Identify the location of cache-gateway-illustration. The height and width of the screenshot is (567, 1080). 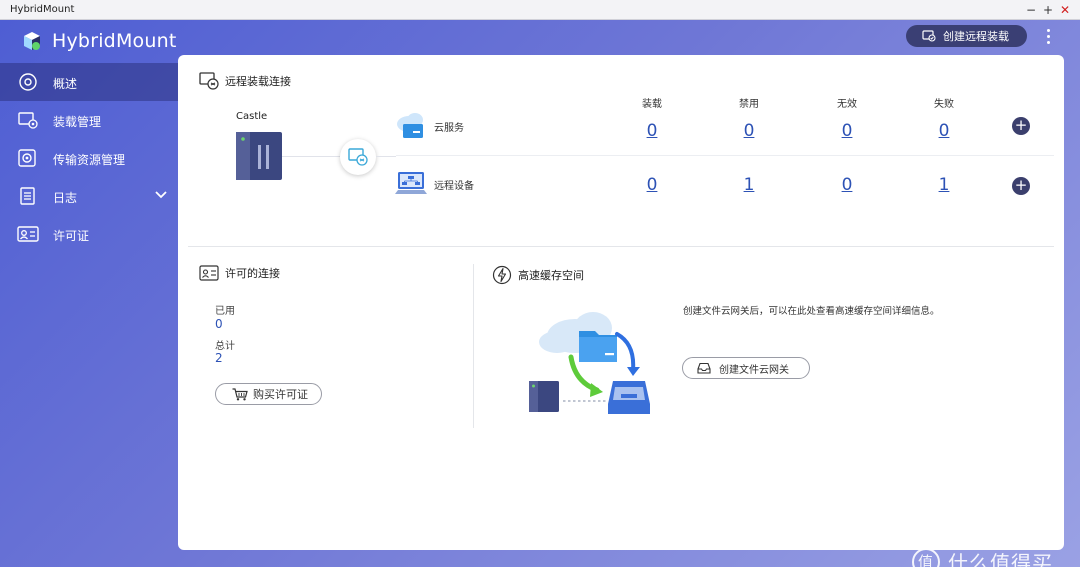
(589, 363).